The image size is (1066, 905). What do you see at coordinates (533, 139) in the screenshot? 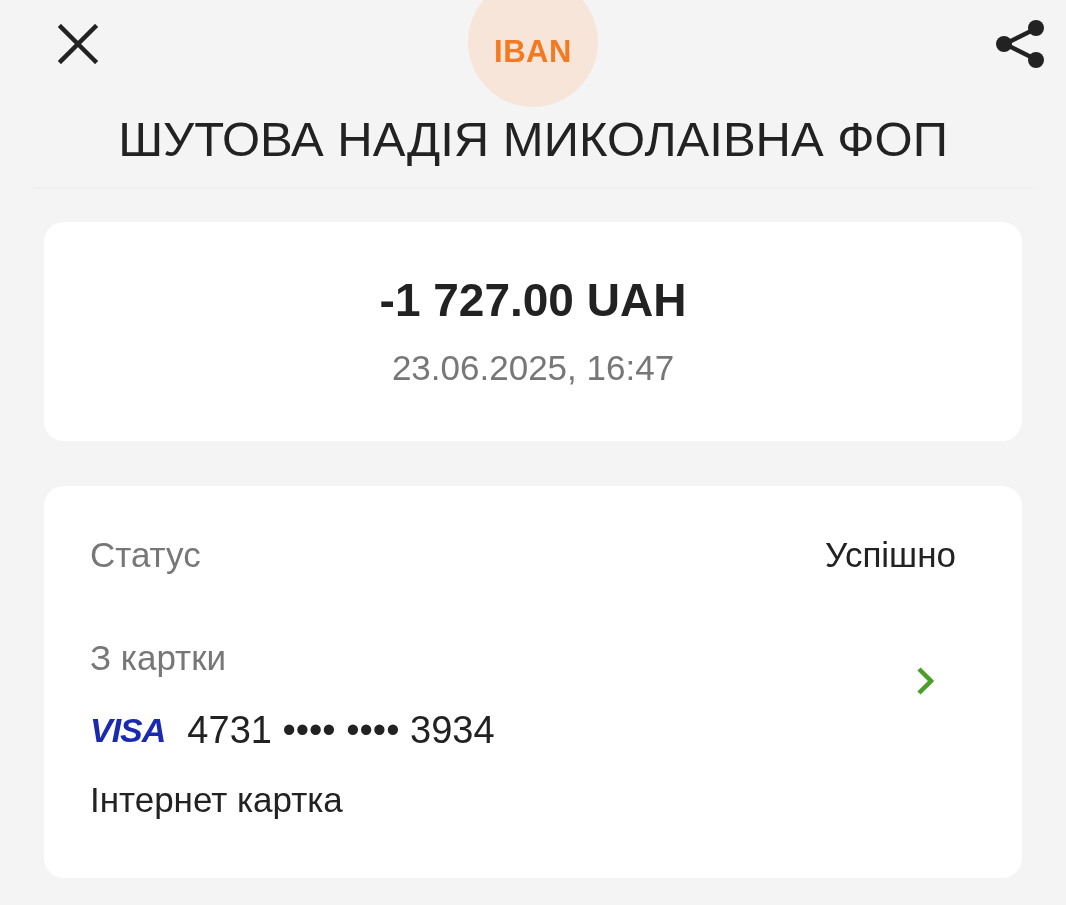
I see `recipient-name: ШУТОВА НАДІЯ МИКОЛАІВНА ФОП` at bounding box center [533, 139].